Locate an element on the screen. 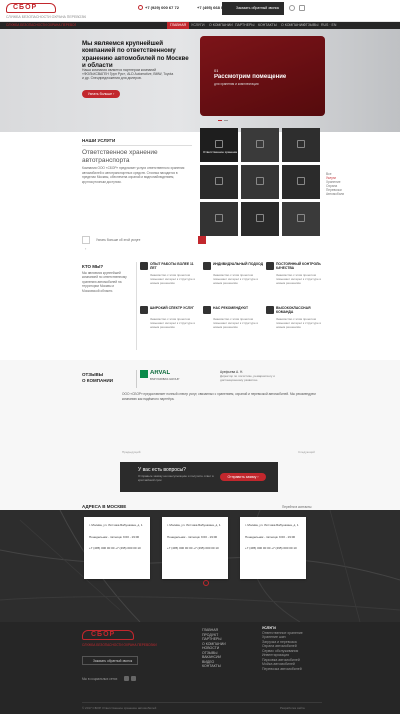  reviews-heading: ОТЗЫВЫ is located at coordinates (93, 374).